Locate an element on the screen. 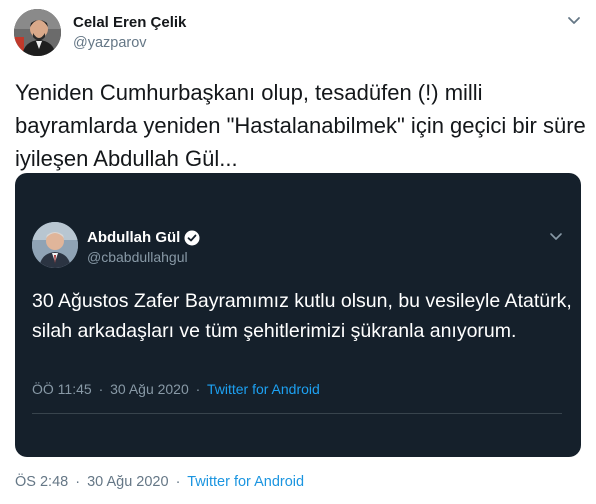 The height and width of the screenshot is (504, 596). tweet-time: ÖS 2:48 is located at coordinates (41, 482).